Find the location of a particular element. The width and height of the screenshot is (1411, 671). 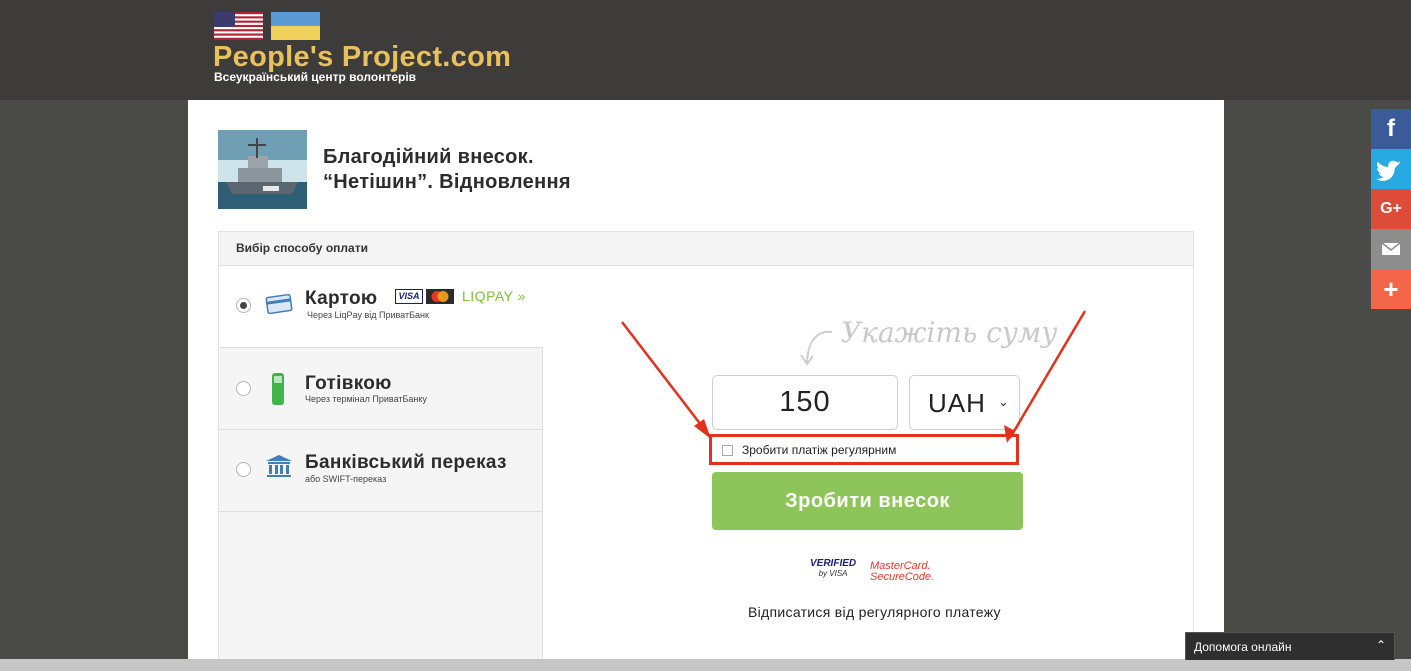

google-plus-icon: G+ is located at coordinates (1391, 208).